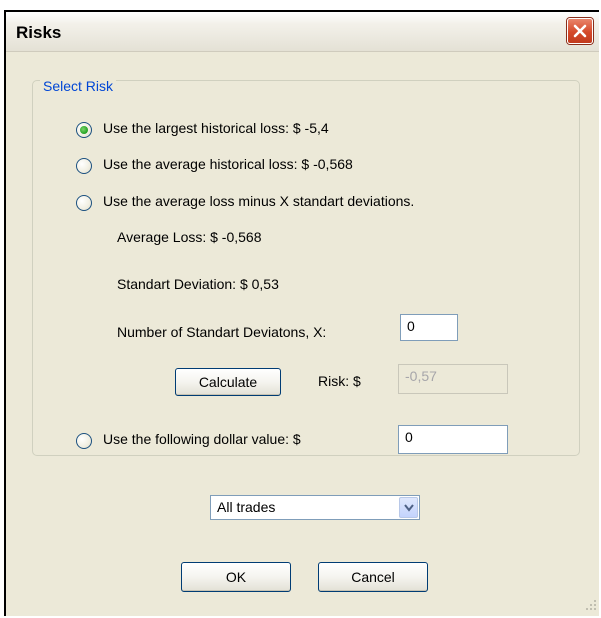 The width and height of the screenshot is (601, 618). Describe the element at coordinates (302, 32) in the screenshot. I see `title-bar: Risks` at that location.